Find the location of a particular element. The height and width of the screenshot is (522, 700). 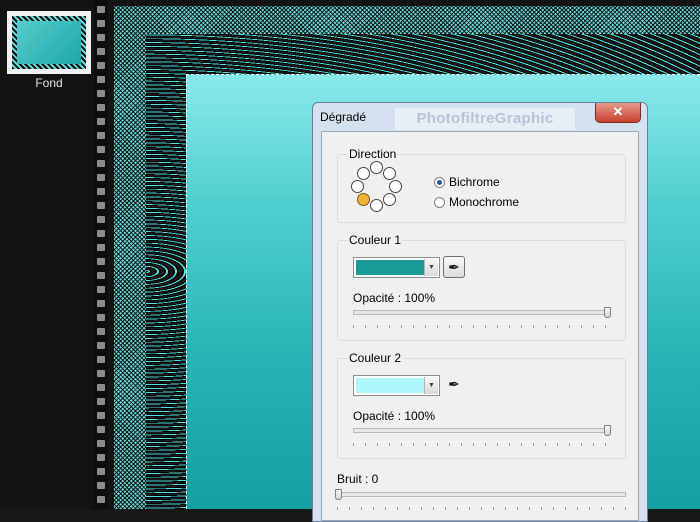

color1-opacity-label: Opacité : 100% is located at coordinates (394, 298).